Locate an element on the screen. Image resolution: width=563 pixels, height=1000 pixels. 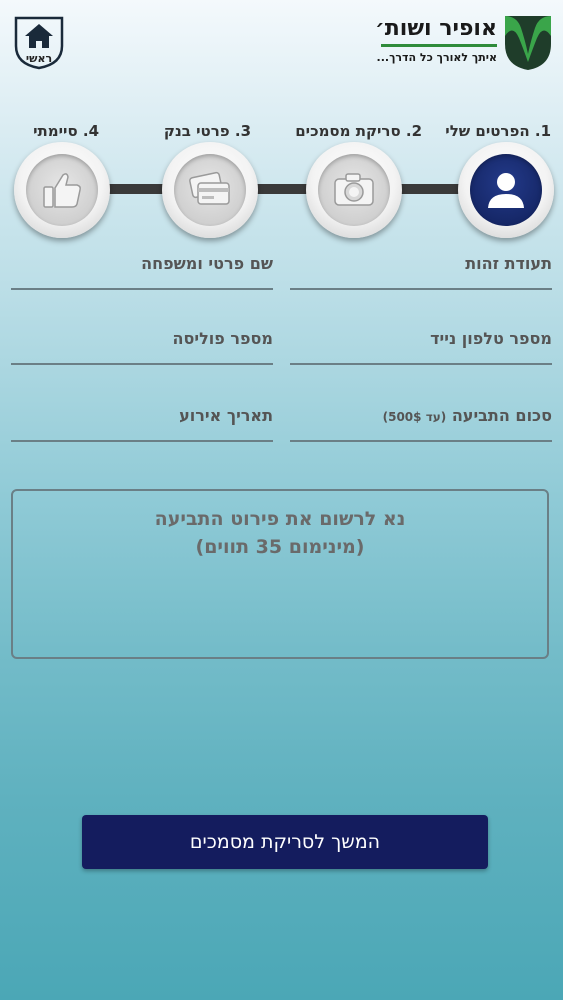
logo-mark-icon is located at coordinates (528, 43).